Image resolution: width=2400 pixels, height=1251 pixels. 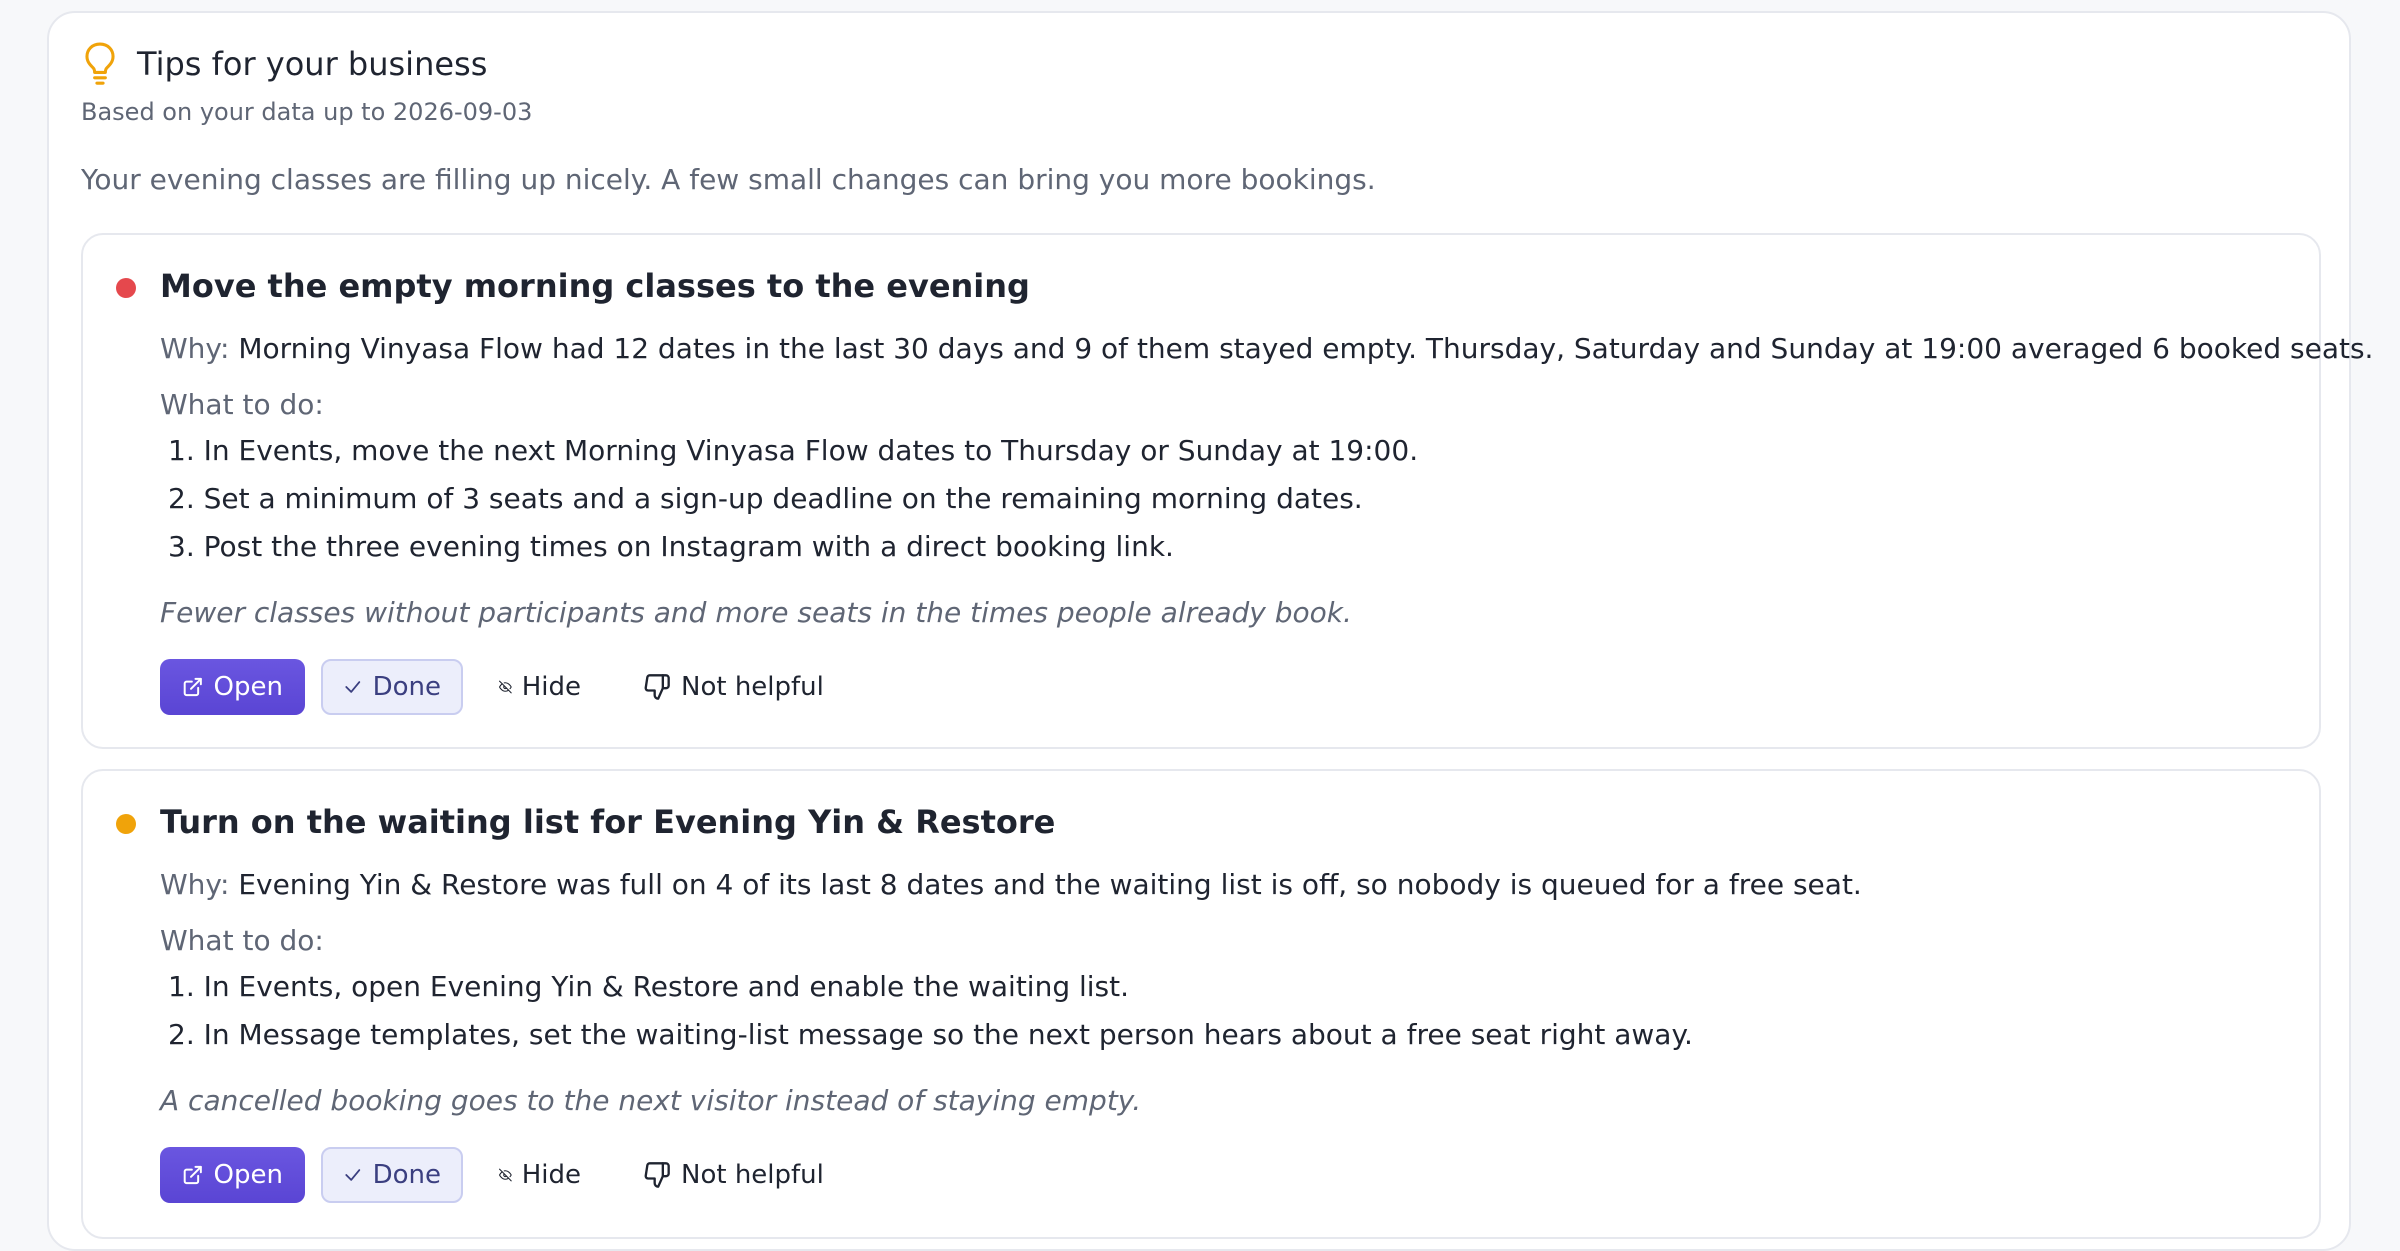 I want to click on lightbulb-icon, so click(x=100, y=63).